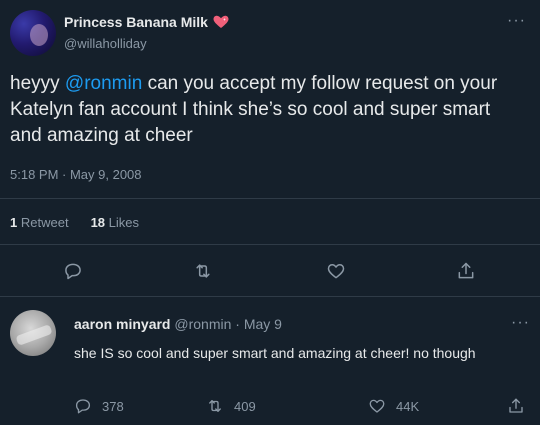 This screenshot has width=540, height=425. What do you see at coordinates (520, 323) in the screenshot?
I see `reply-more-options-icon: ···` at bounding box center [520, 323].